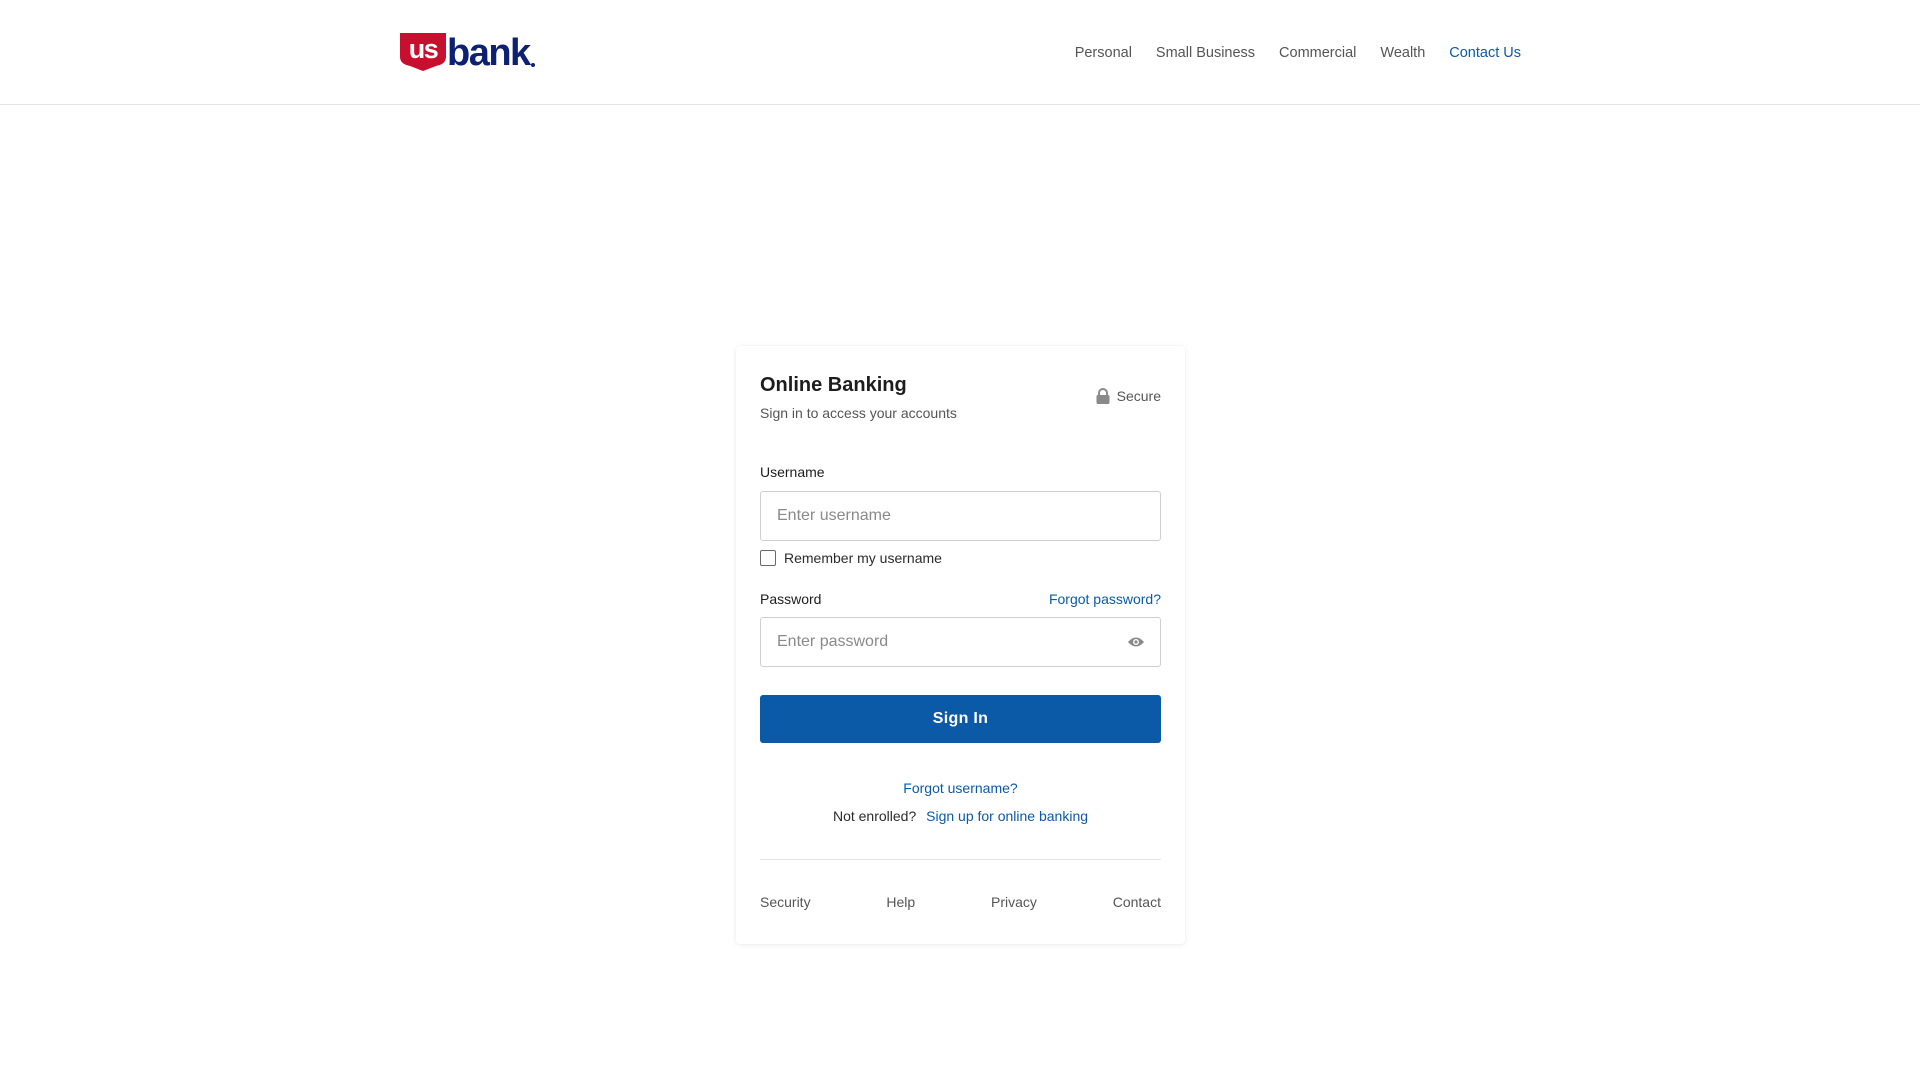 This screenshot has width=1920, height=1080. I want to click on forgot-username-link: Forgot username?, so click(960, 788).